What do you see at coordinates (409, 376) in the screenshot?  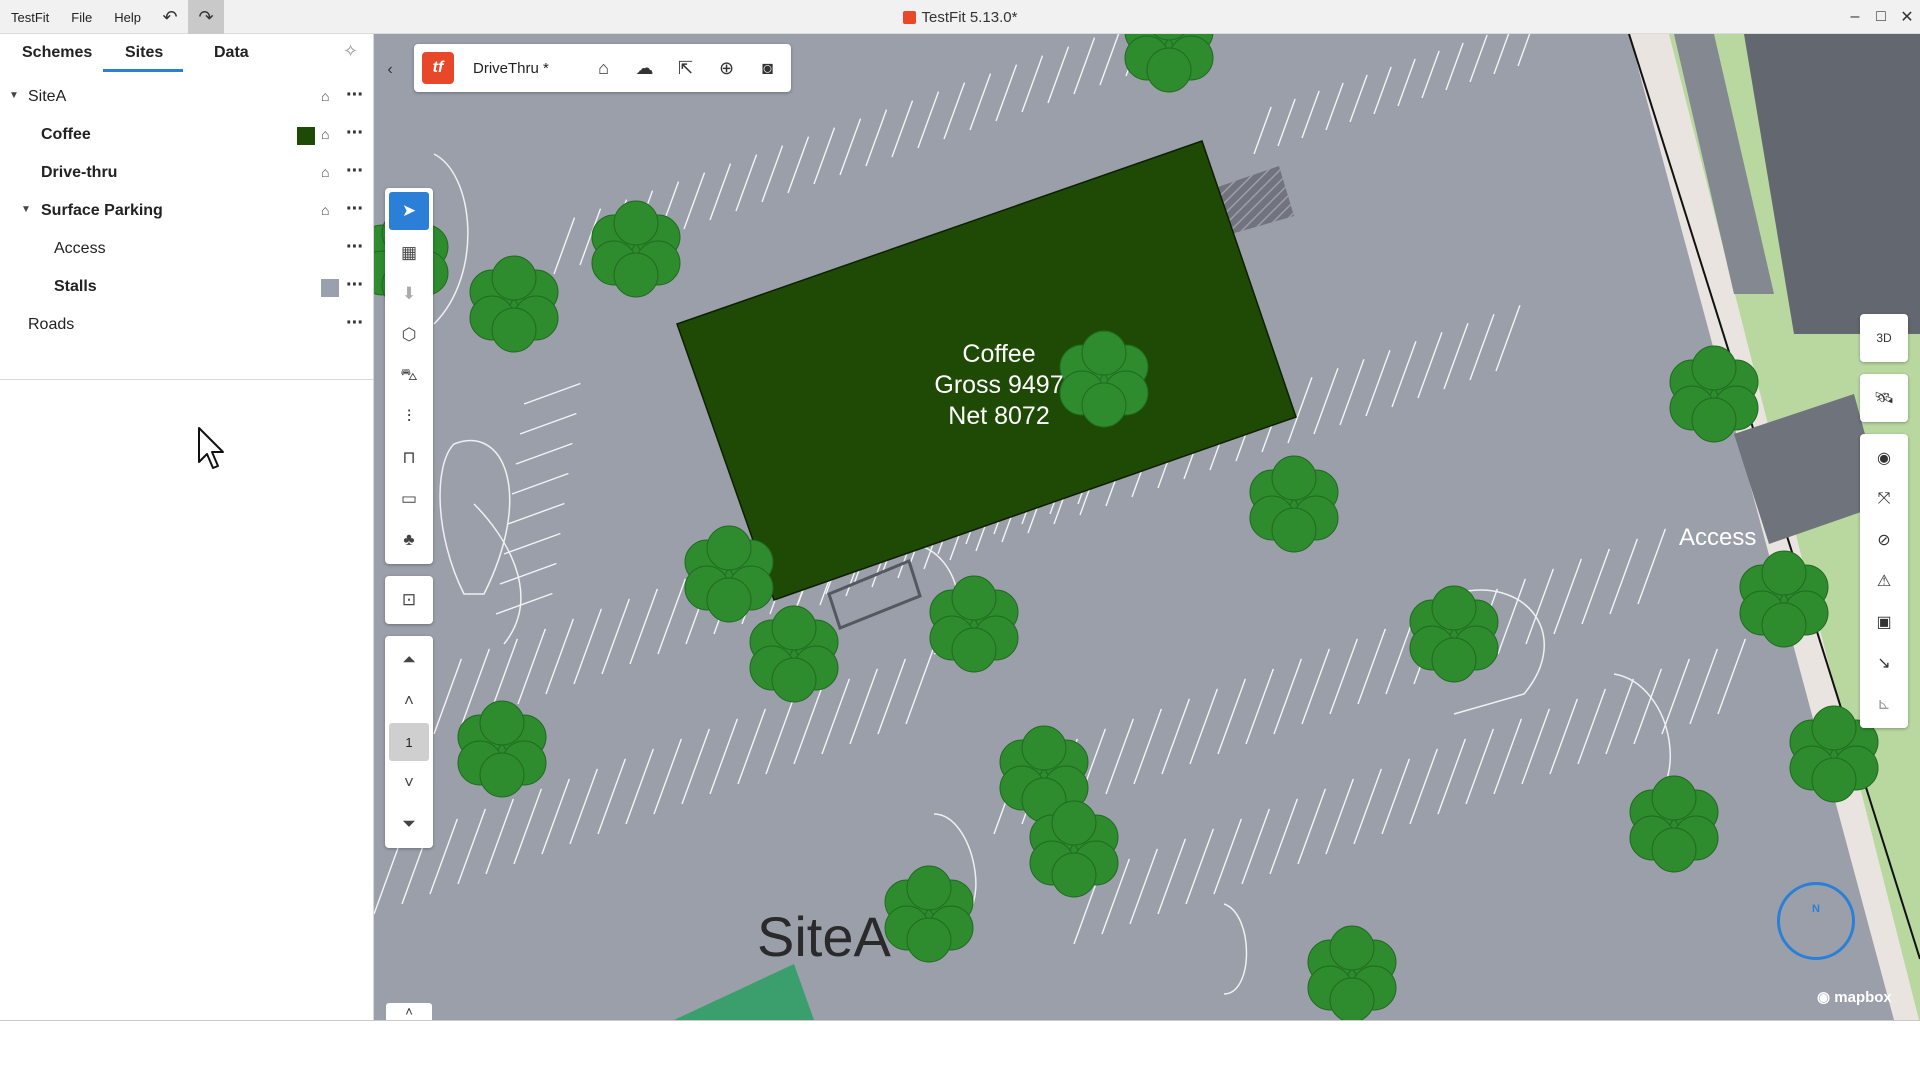 I see `car-icon: ⛍` at bounding box center [409, 376].